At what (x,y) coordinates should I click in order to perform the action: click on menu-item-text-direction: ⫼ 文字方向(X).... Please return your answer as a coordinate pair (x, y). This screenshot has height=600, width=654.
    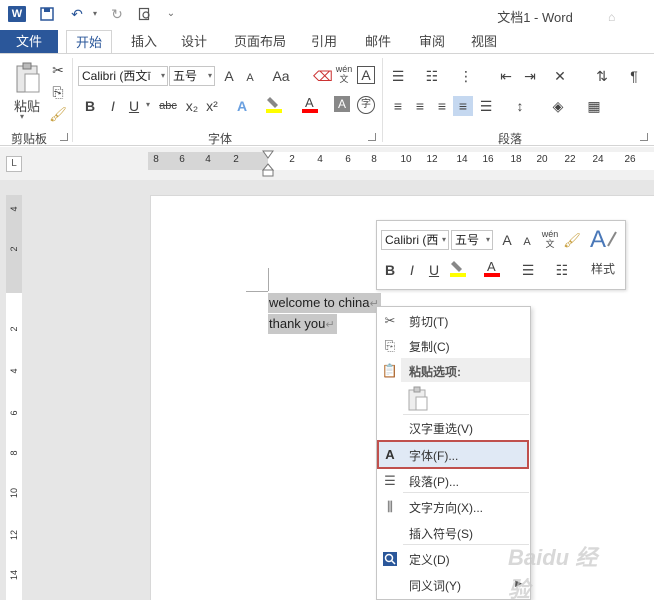
    Looking at the image, I should click on (453, 506).